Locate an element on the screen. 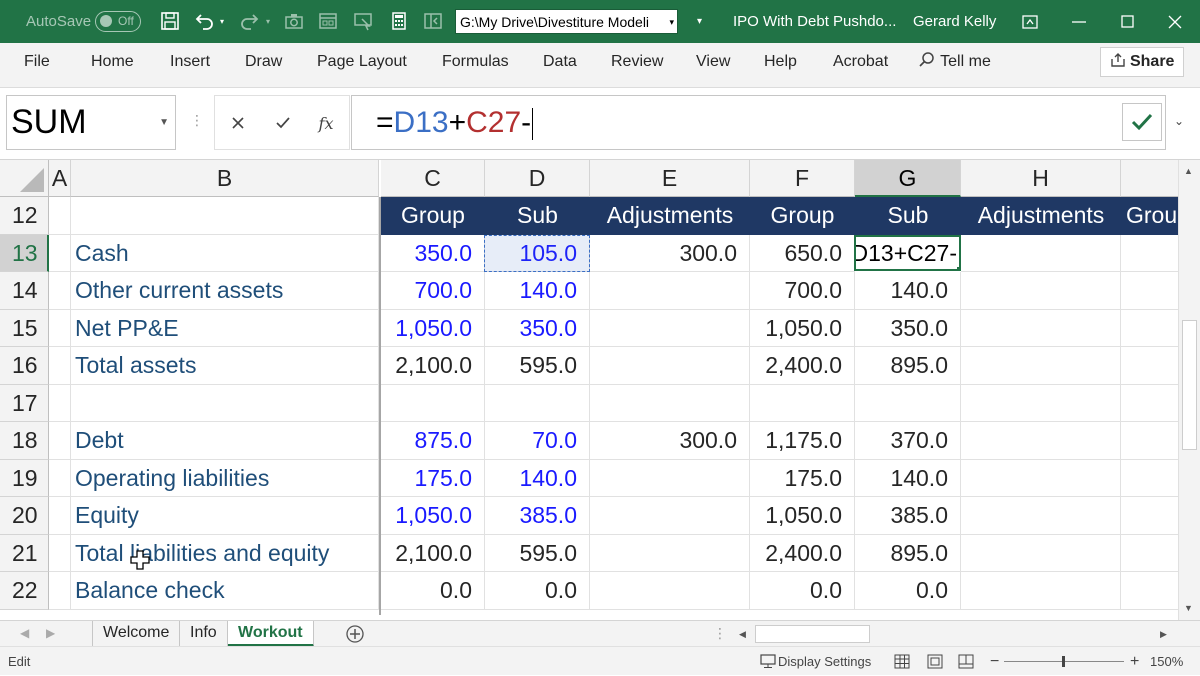 This screenshot has height=676, width=1200. cell-g21: 895.0 is located at coordinates (908, 553).